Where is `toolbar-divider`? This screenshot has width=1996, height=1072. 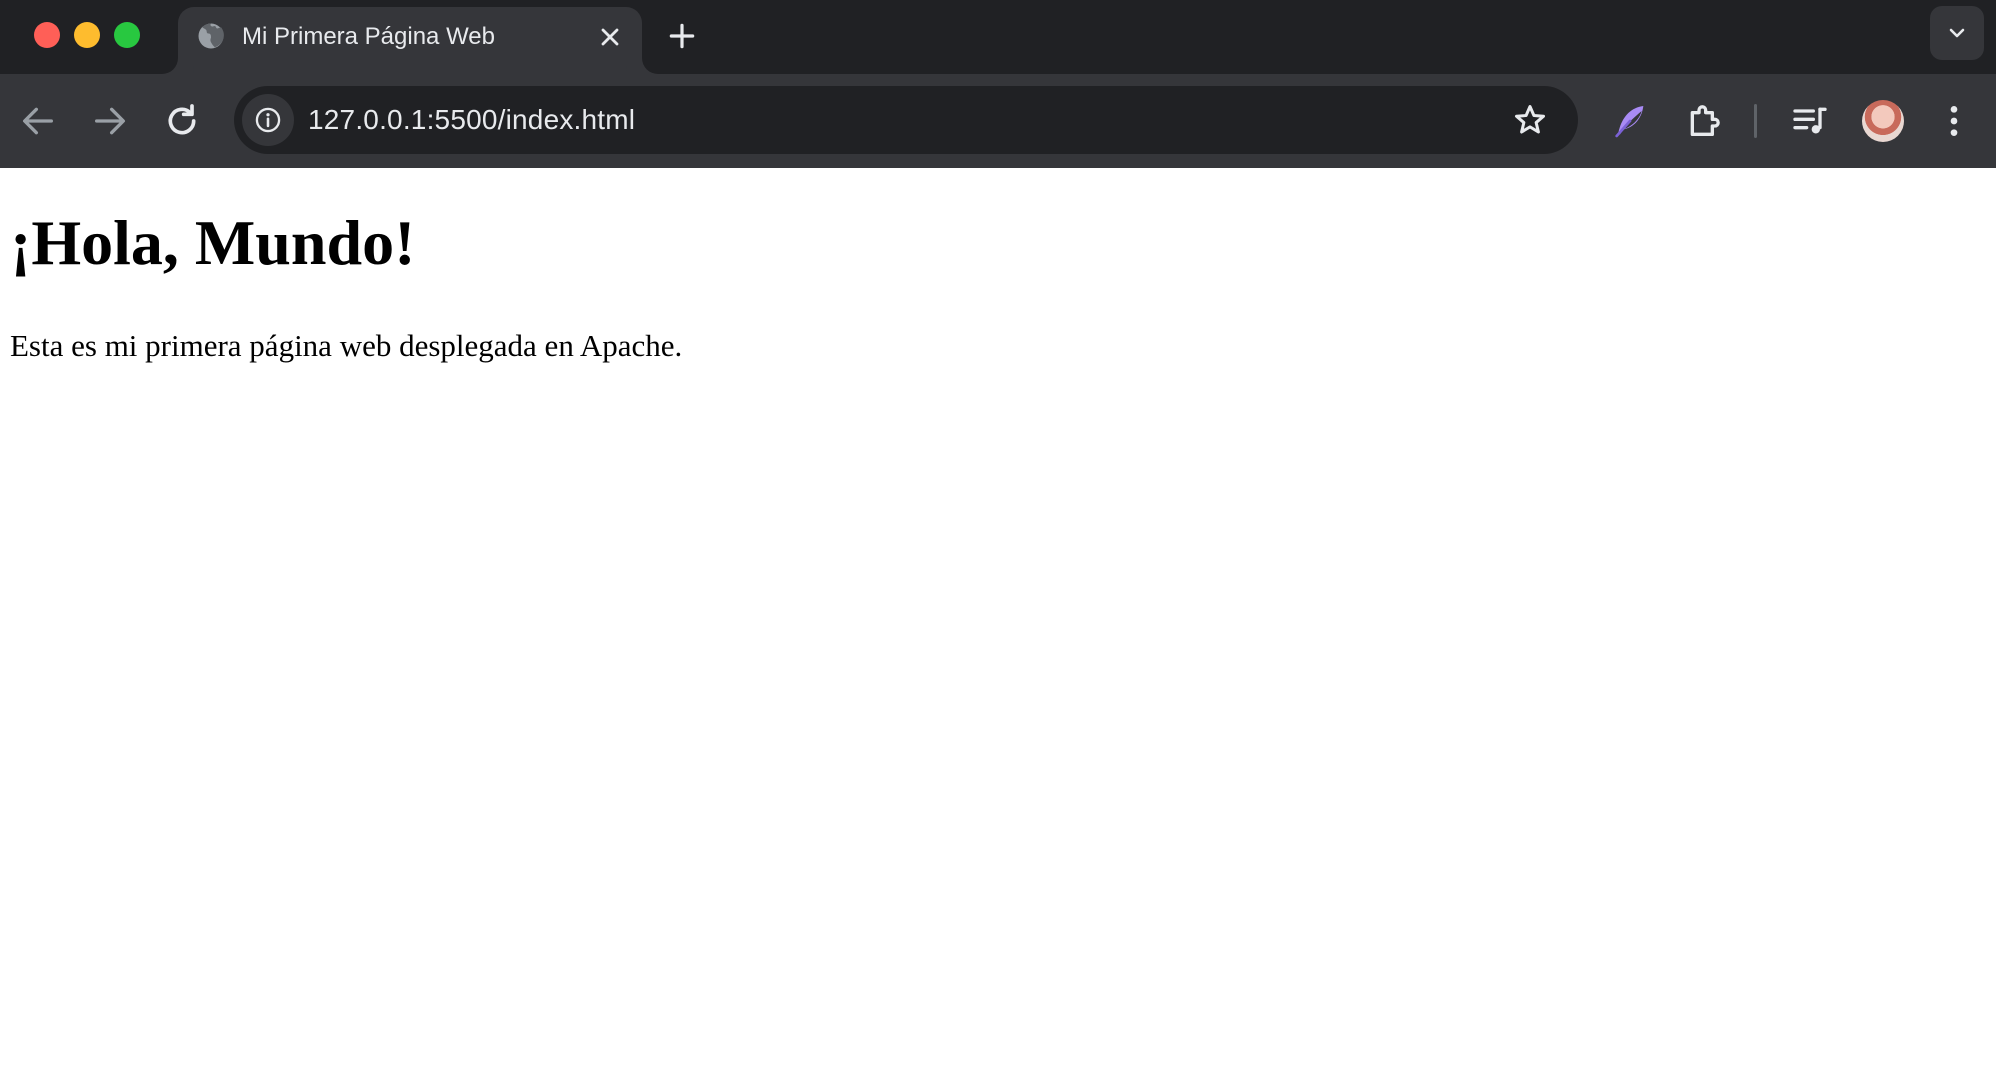 toolbar-divider is located at coordinates (1755, 121).